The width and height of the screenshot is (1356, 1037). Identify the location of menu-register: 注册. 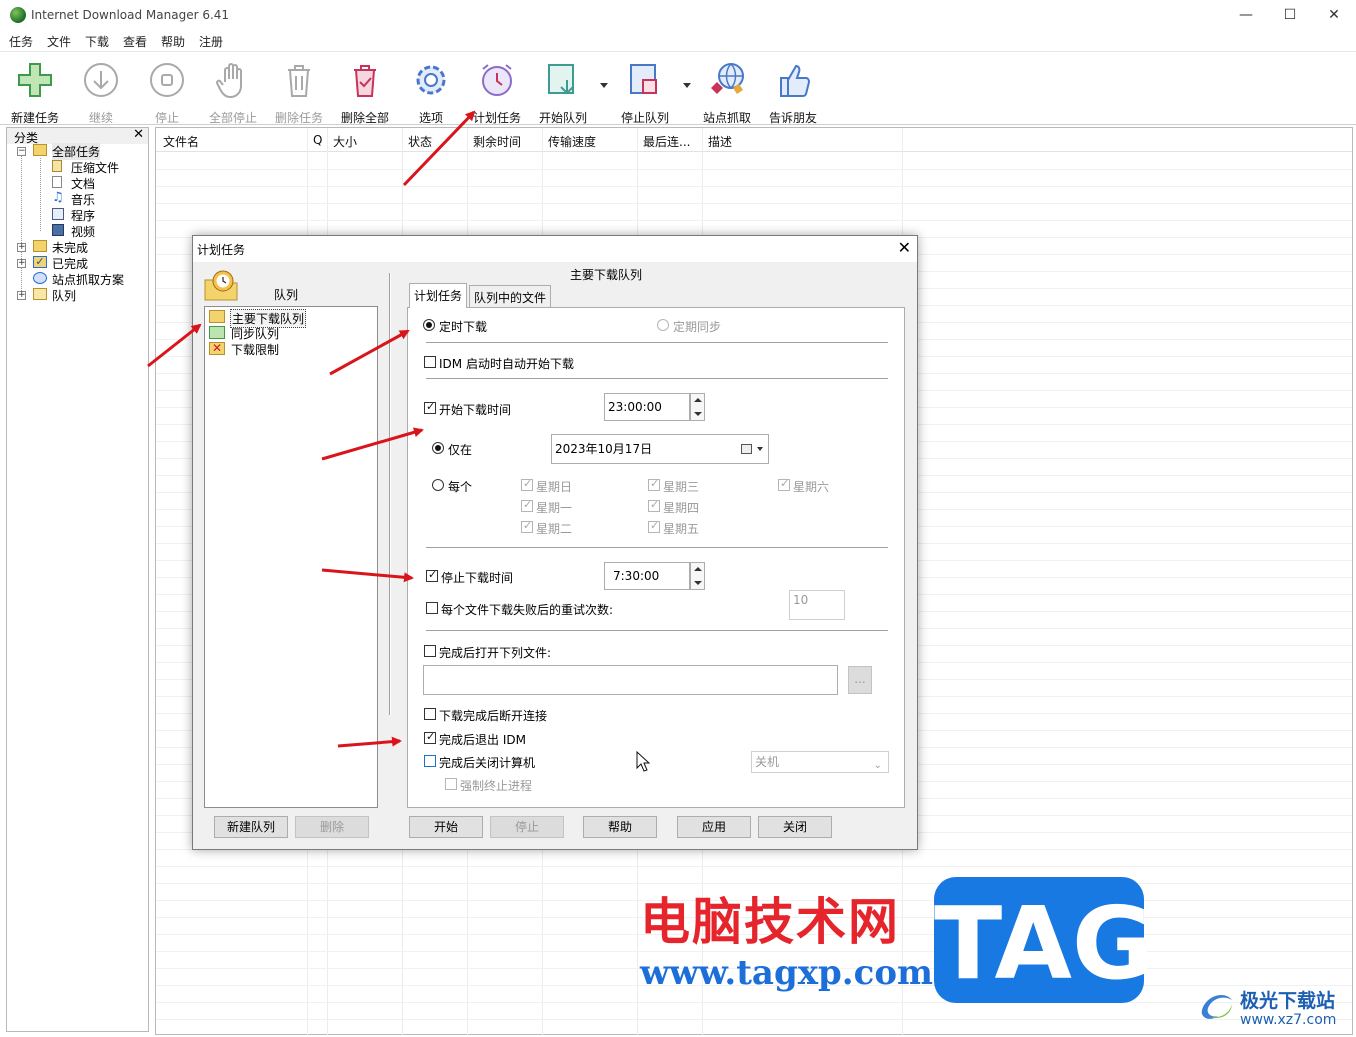
(211, 41).